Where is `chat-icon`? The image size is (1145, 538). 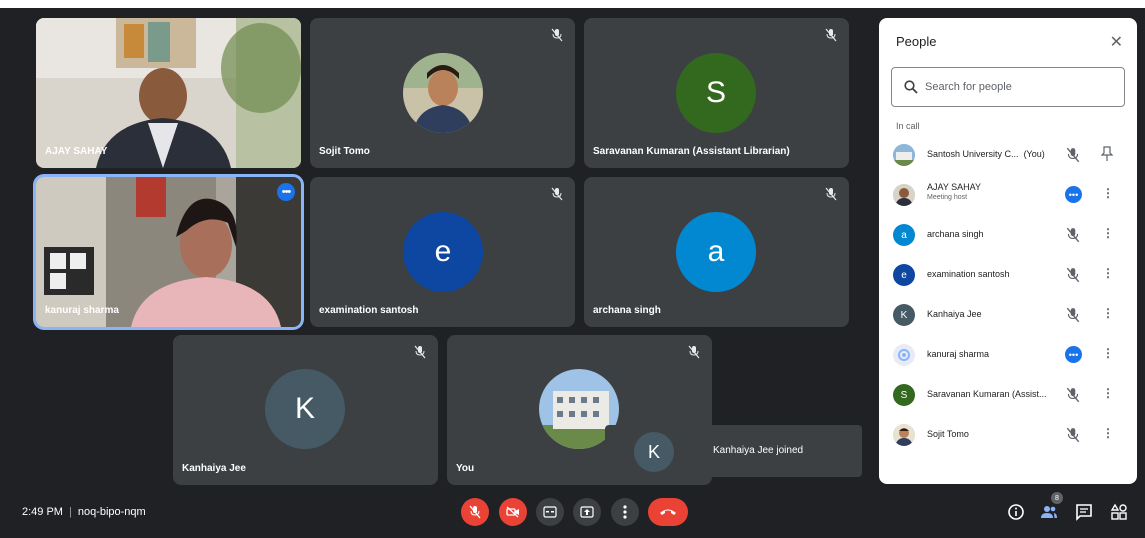 chat-icon is located at coordinates (1084, 512).